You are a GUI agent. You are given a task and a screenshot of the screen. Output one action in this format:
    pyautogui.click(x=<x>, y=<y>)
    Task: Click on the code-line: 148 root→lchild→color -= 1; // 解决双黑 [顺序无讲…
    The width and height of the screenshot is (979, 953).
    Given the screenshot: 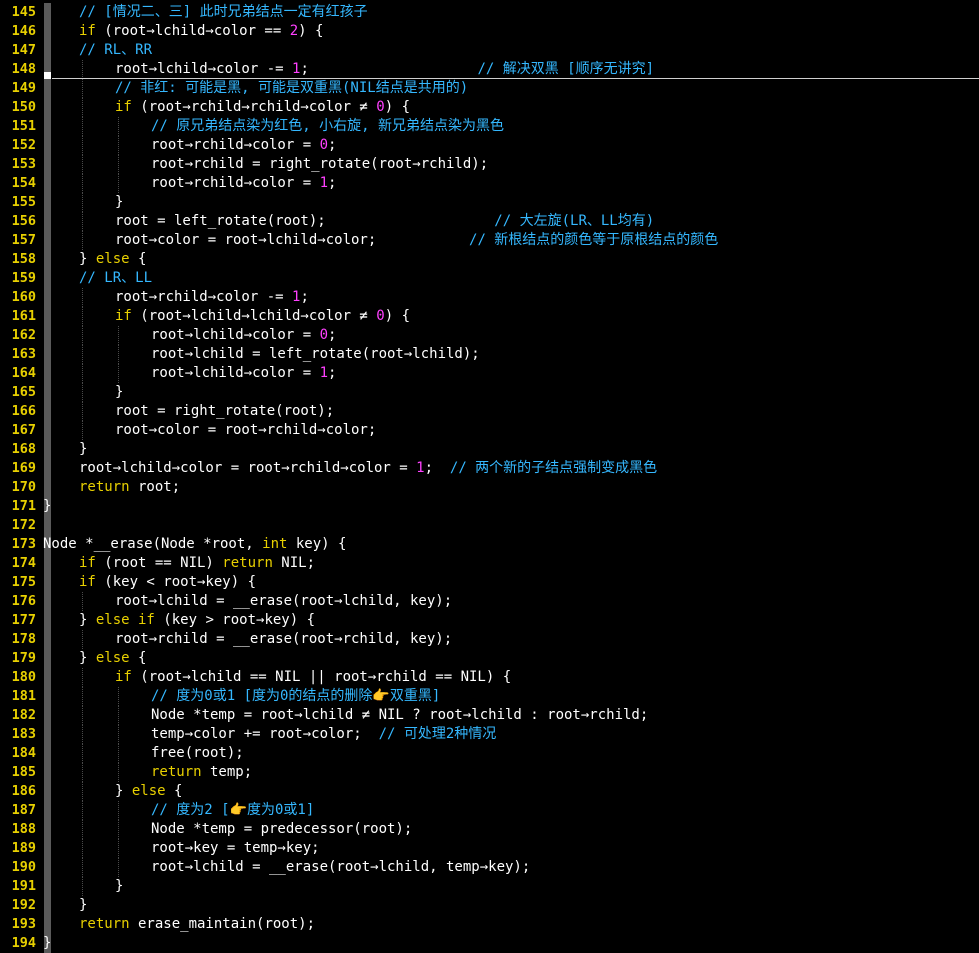 What is the action you would take?
    pyautogui.click(x=489, y=69)
    